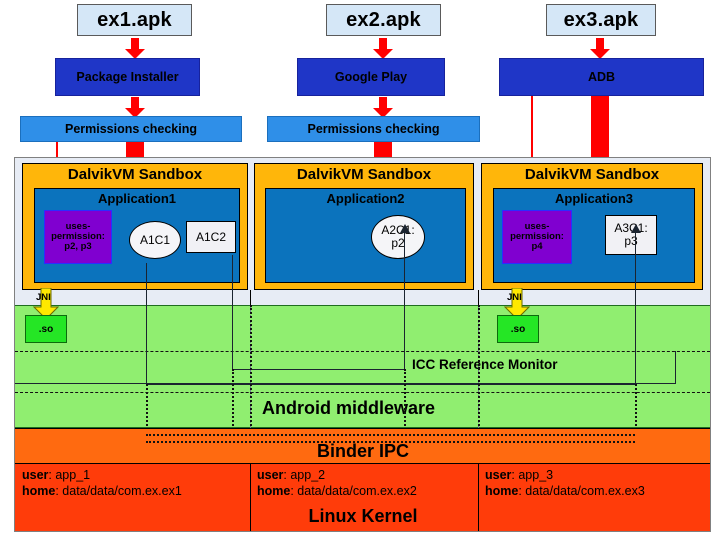 Image resolution: width=726 pixels, height=540 pixels. What do you see at coordinates (601, 20) in the screenshot?
I see `apk-box-3: ex3.apk` at bounding box center [601, 20].